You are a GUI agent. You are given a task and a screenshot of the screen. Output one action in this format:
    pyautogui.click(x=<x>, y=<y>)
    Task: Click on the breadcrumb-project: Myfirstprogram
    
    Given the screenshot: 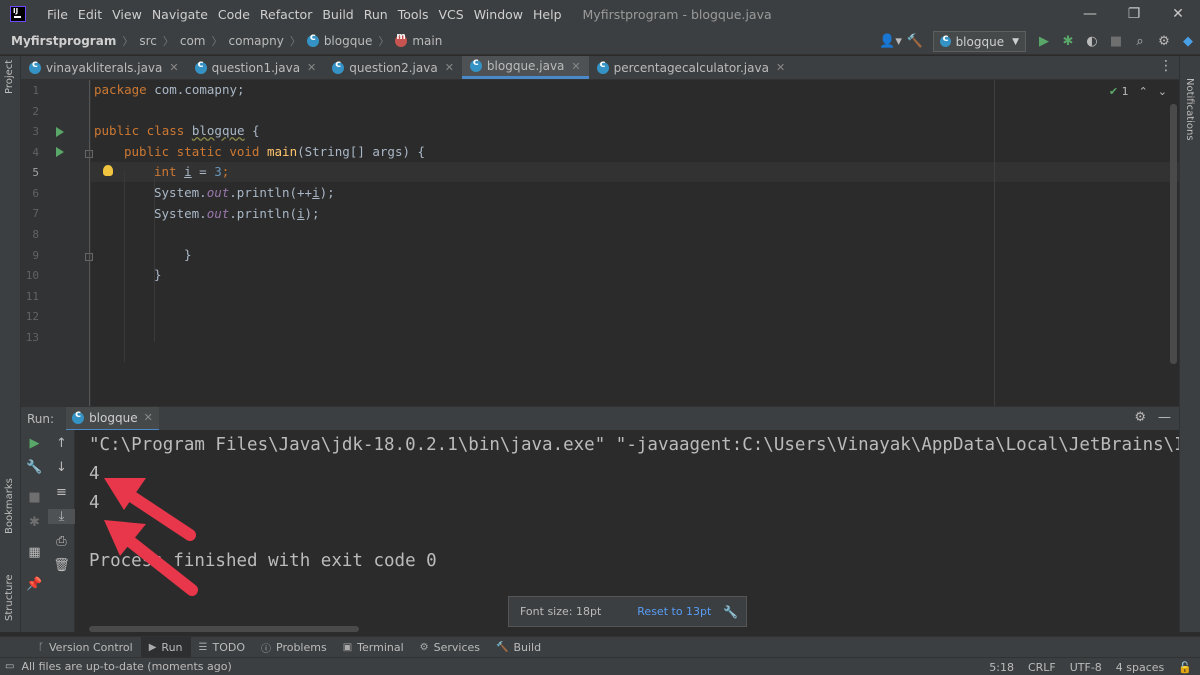 What is the action you would take?
    pyautogui.click(x=63, y=41)
    